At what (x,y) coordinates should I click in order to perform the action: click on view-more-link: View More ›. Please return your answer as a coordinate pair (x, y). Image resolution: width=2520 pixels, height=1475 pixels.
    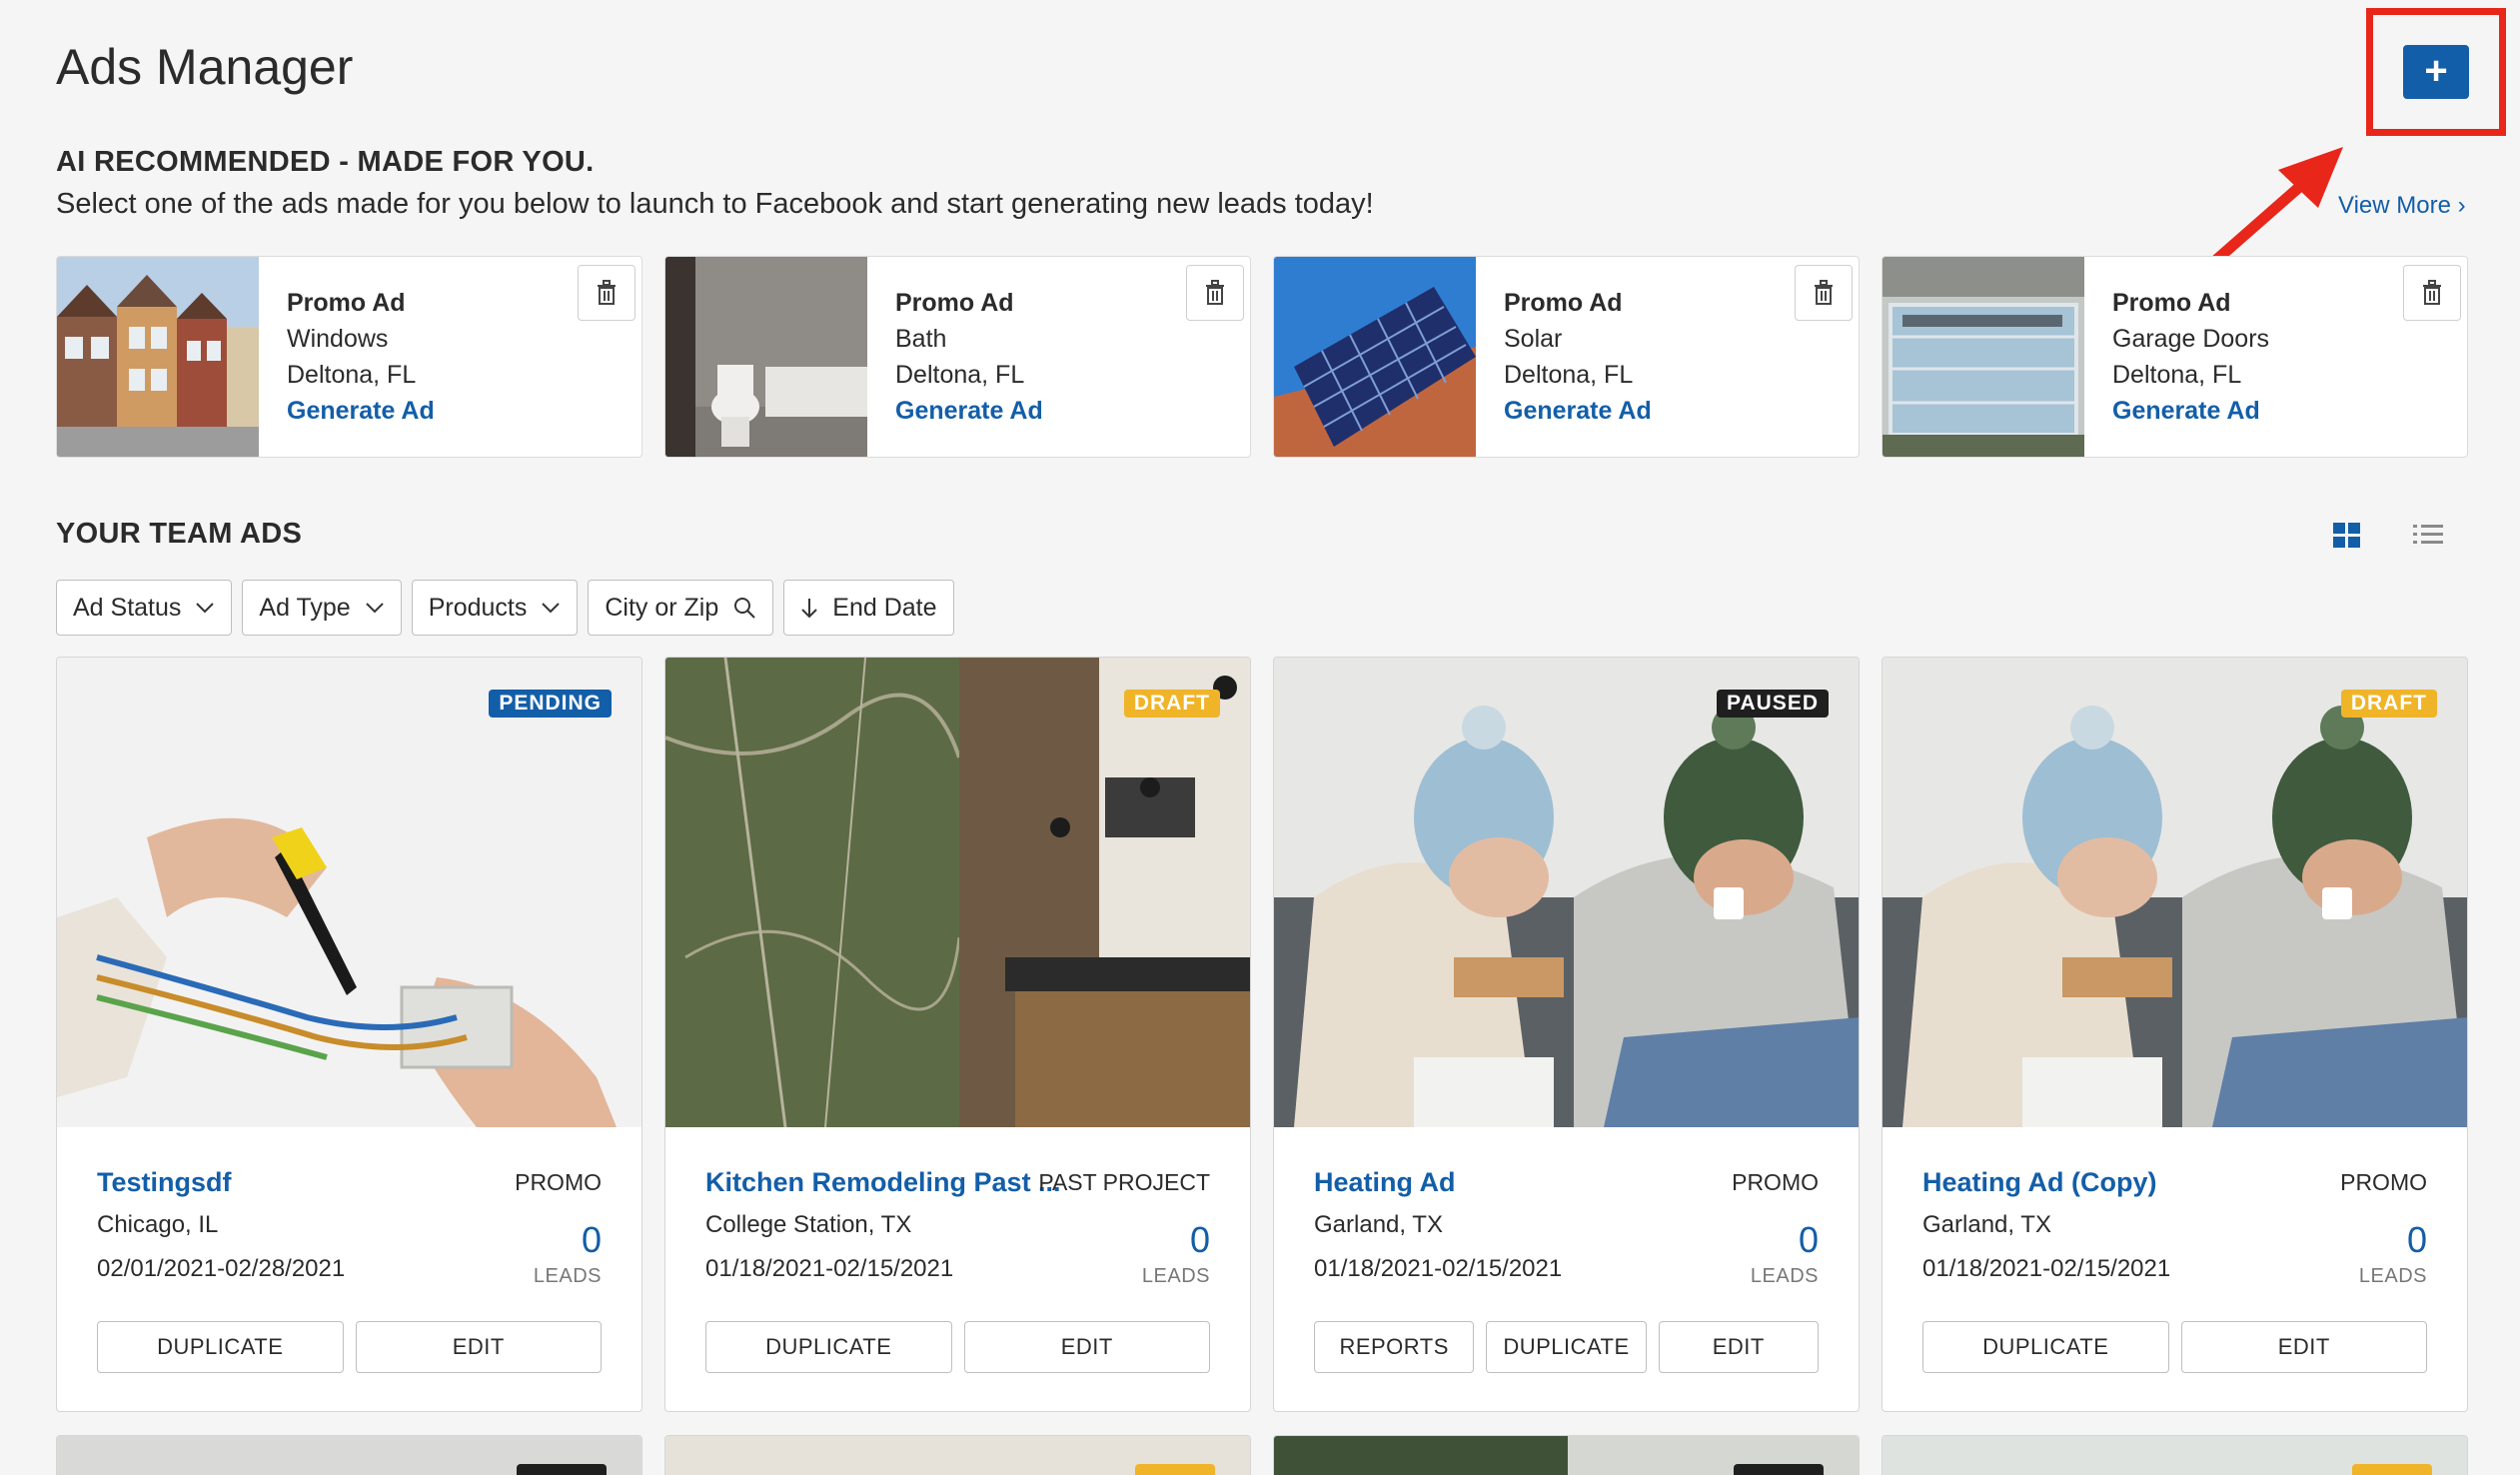
    Looking at the image, I should click on (2402, 206).